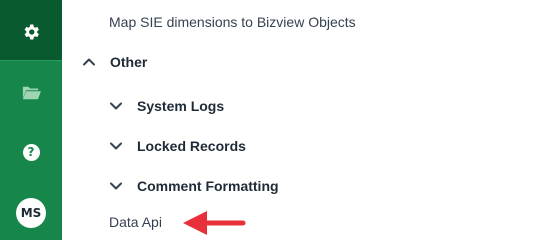 The image size is (546, 243). I want to click on map-sie-dimensions-label: Map SIE dimensions to Bizview Objects, so click(232, 22).